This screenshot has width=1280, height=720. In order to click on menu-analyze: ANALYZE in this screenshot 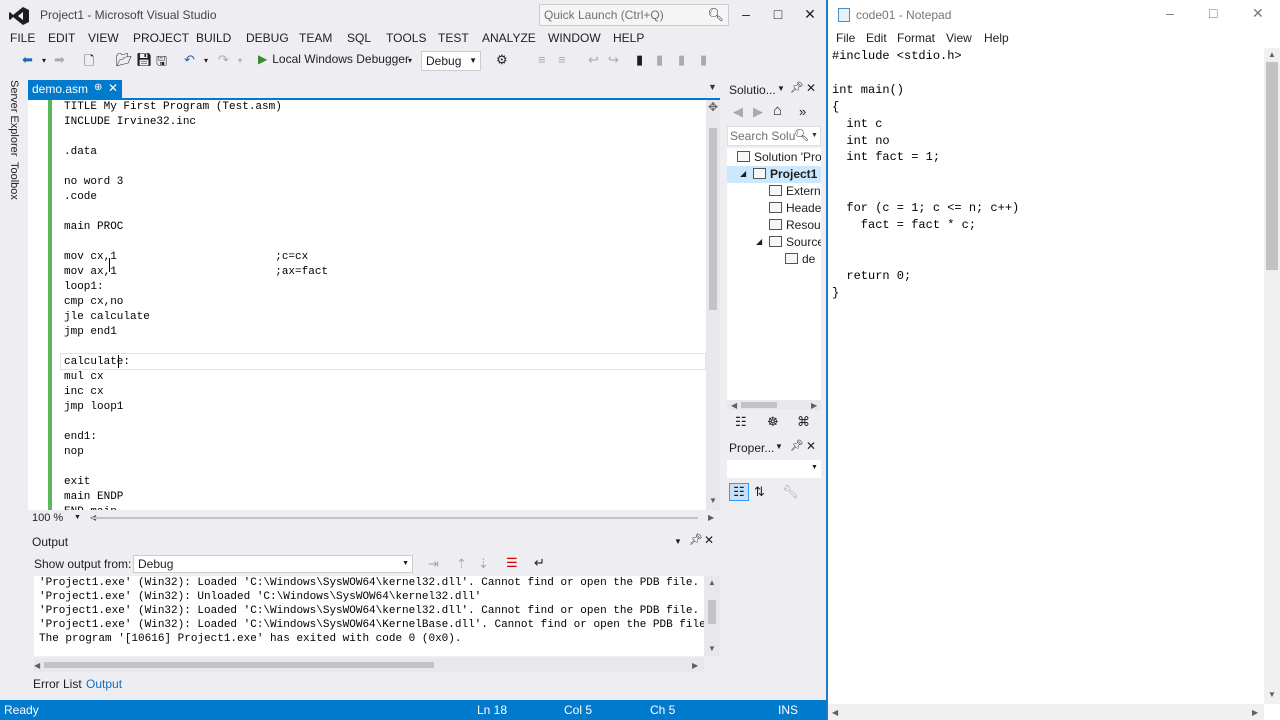, I will do `click(509, 38)`.